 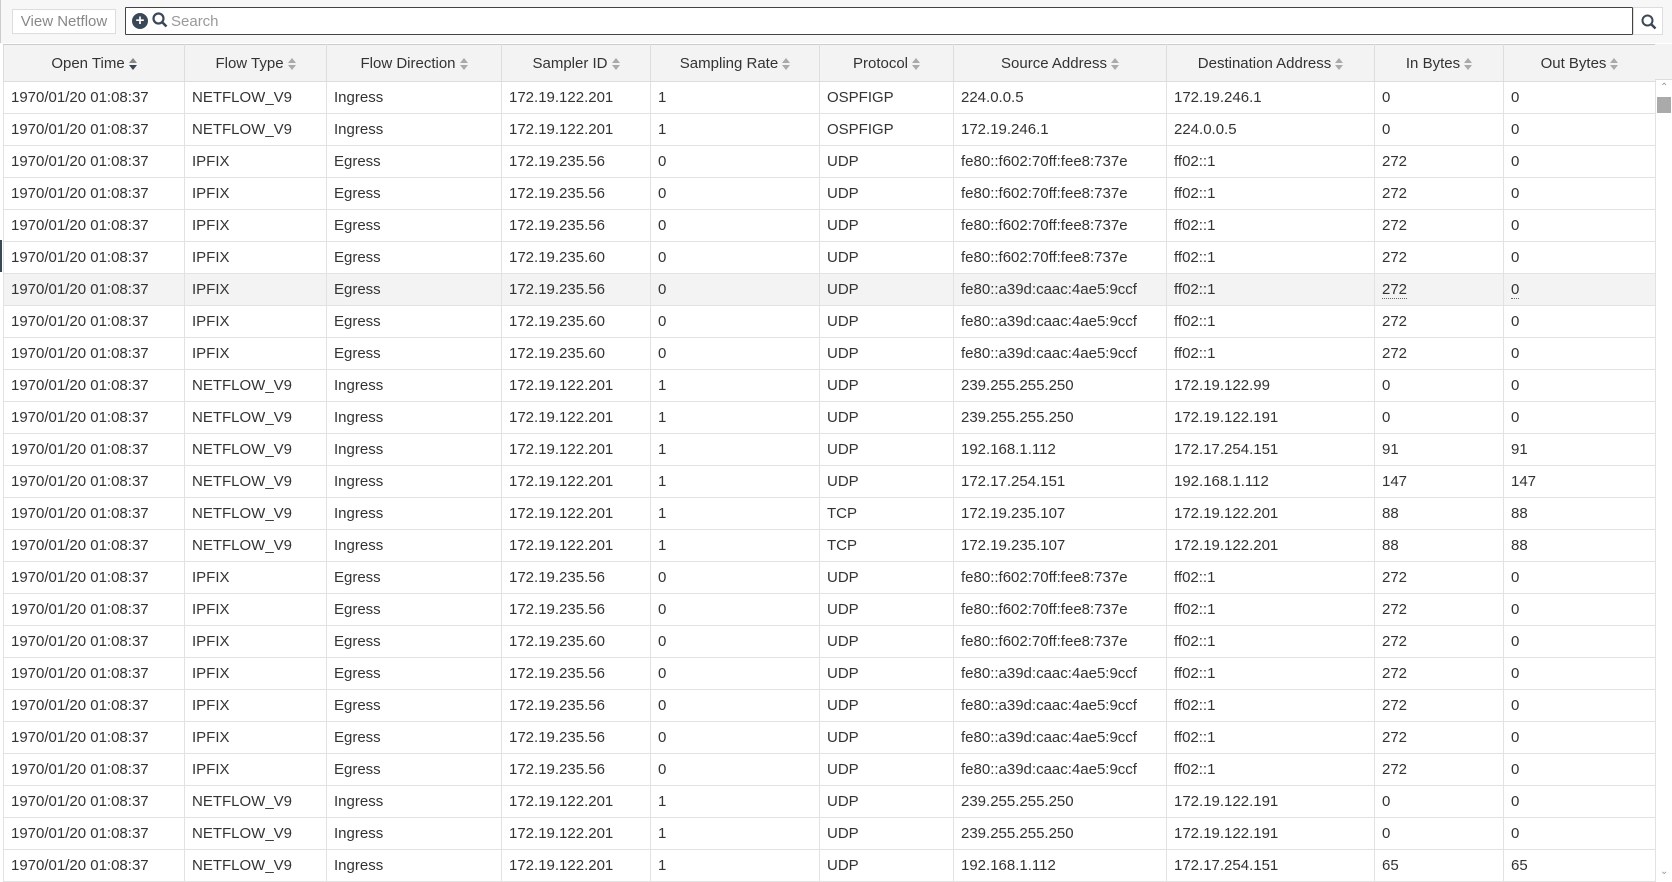 I want to click on column-header-flow-direction: Flow Direction, so click(x=414, y=63).